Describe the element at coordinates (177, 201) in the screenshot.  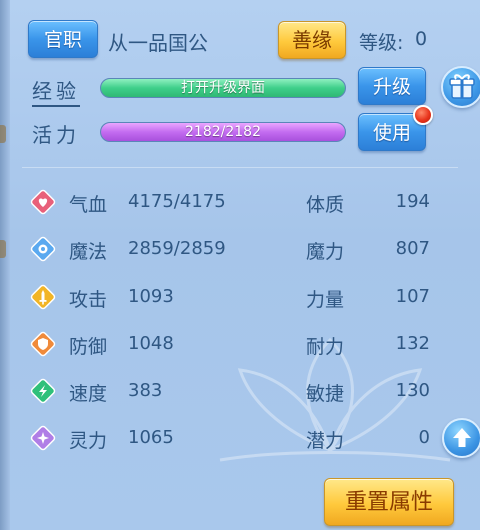
I see `stat-value: 4175/4175` at that location.